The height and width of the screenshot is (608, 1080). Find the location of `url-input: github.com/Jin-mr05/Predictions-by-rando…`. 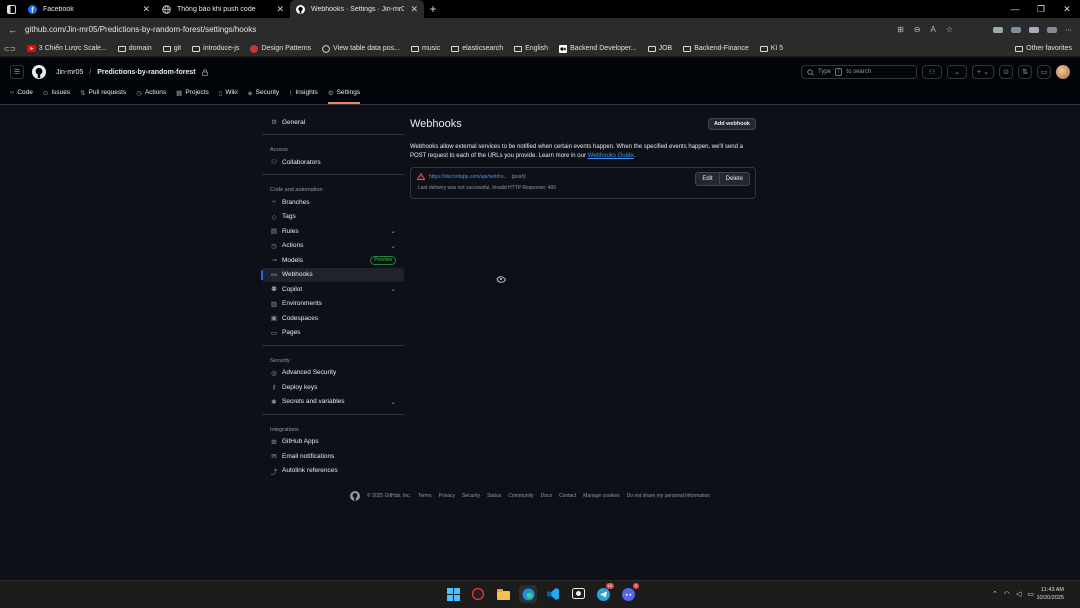

url-input: github.com/Jin-mr05/Predictions-by-rando… is located at coordinates (457, 29).